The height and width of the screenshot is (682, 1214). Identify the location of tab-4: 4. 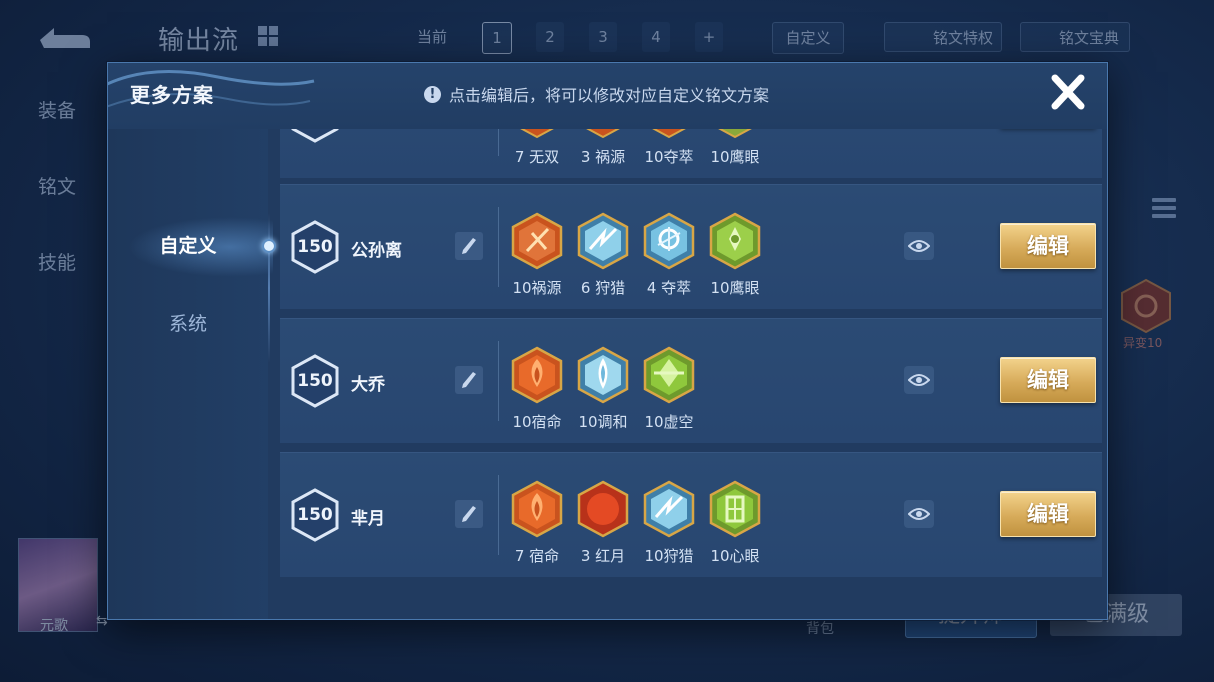
(656, 37).